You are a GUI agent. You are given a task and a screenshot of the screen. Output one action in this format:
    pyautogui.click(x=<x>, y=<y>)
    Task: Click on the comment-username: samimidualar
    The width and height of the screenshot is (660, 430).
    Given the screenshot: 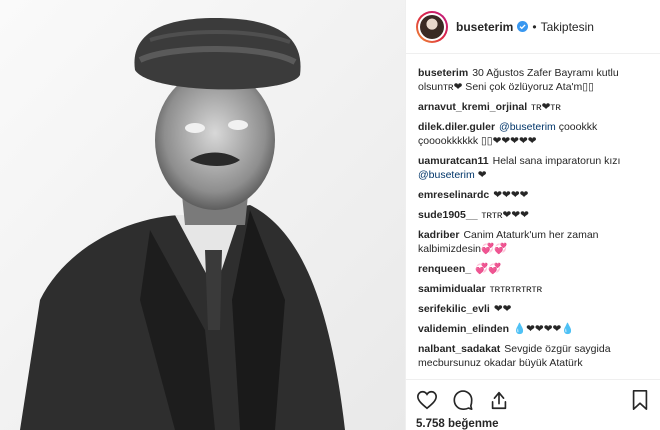 What is the action you would take?
    pyautogui.click(x=452, y=289)
    